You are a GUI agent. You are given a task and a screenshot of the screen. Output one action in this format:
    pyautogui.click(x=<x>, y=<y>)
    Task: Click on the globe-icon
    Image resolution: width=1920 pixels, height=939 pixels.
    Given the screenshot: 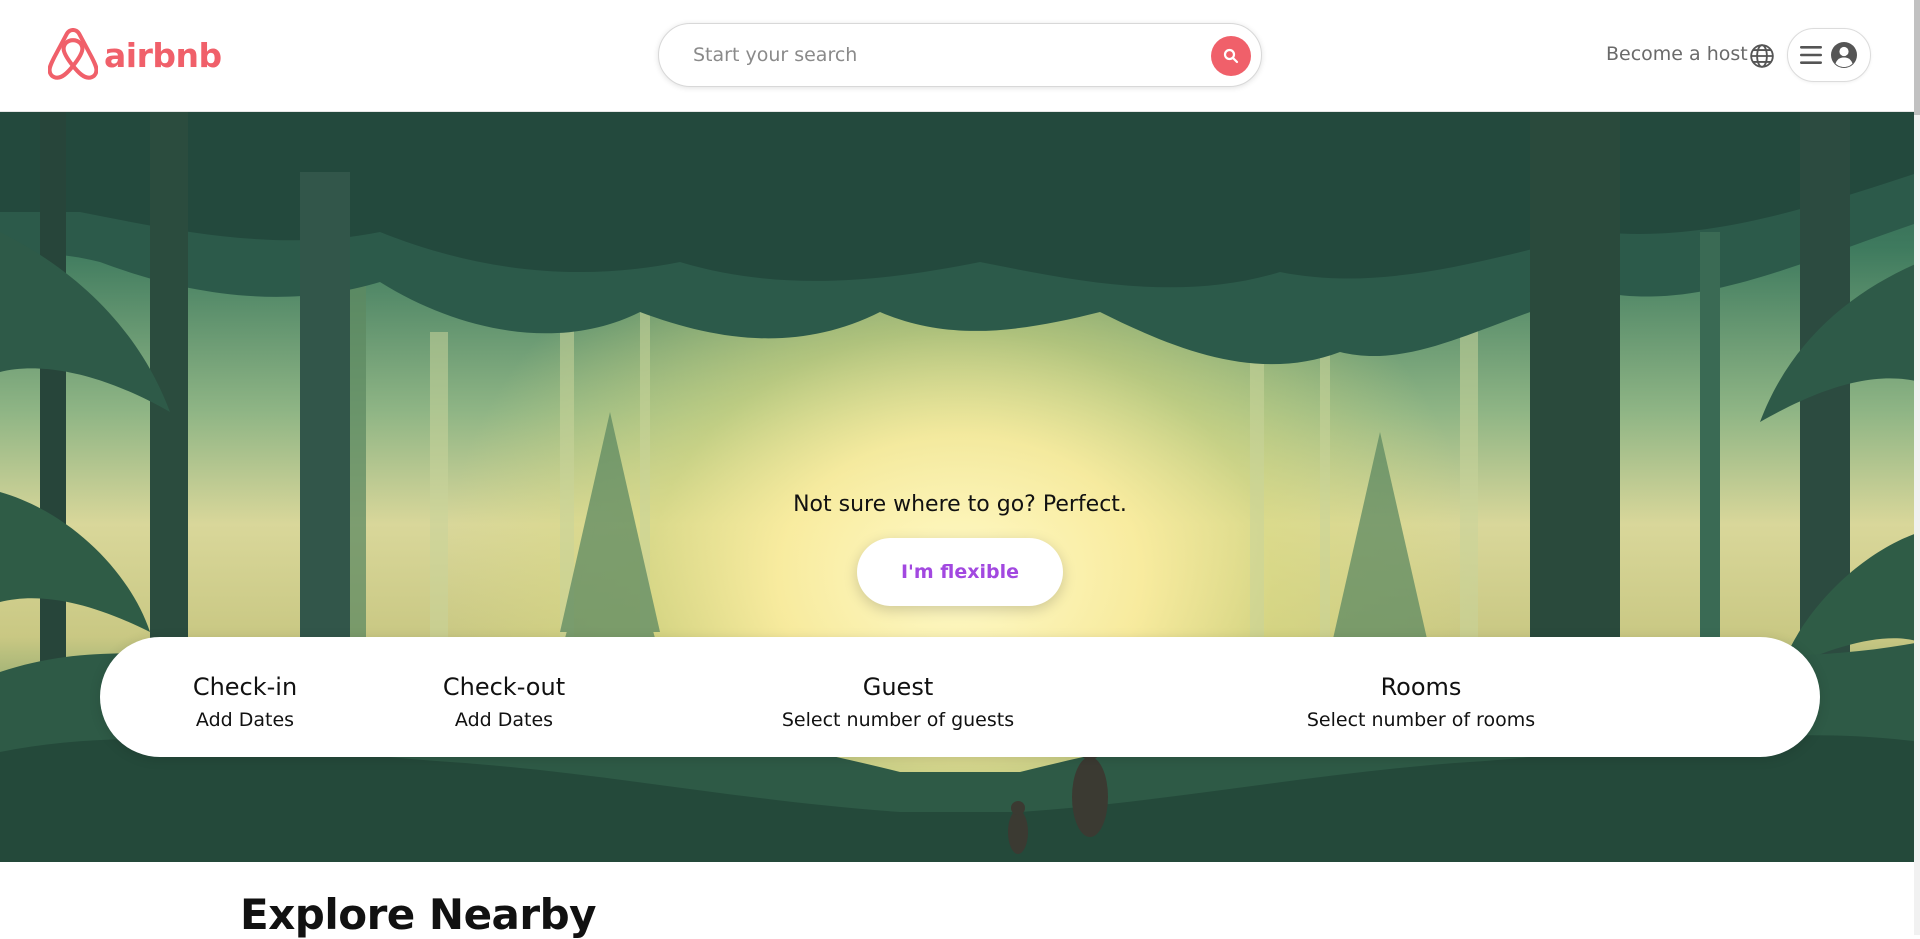 What is the action you would take?
    pyautogui.click(x=1762, y=56)
    